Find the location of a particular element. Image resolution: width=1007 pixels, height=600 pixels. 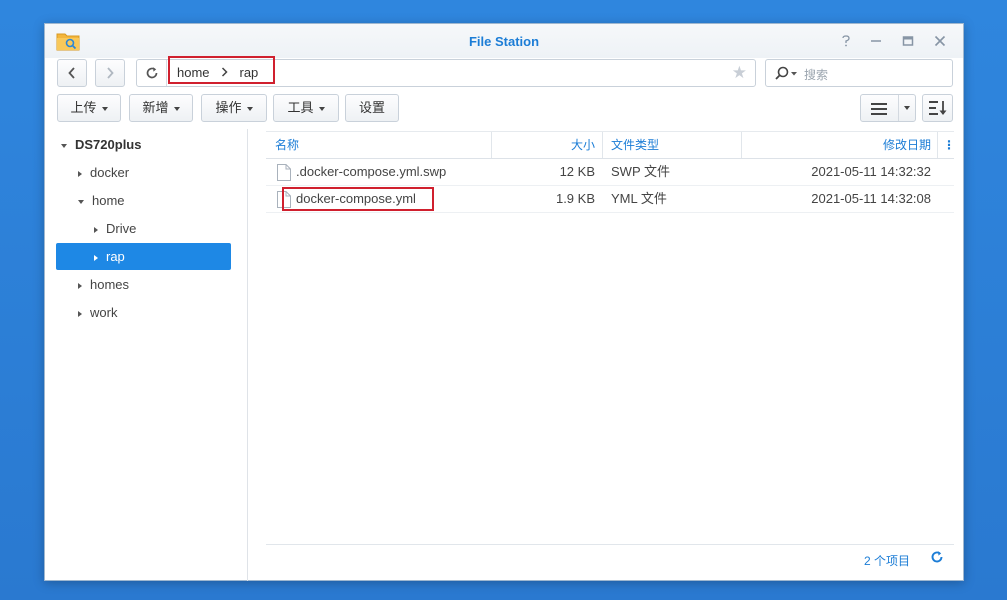

search-box: 搜索 is located at coordinates (859, 73).